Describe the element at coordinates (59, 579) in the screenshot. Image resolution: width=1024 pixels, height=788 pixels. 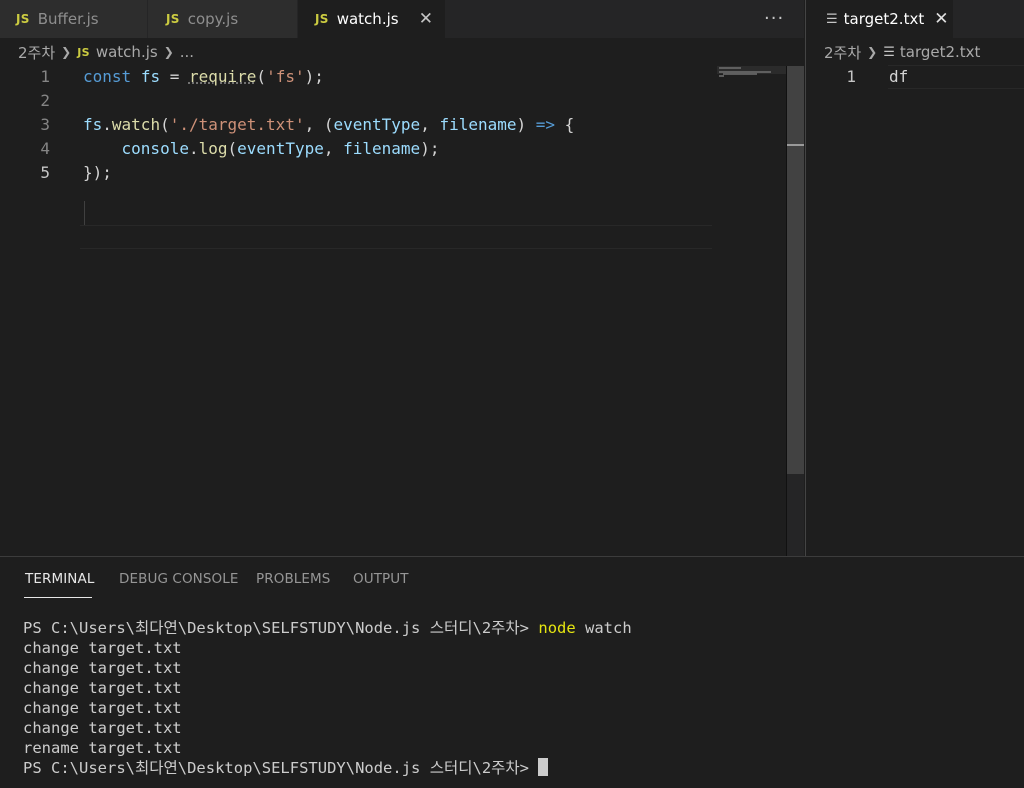
I see `tab-terminal: TERMINAL` at that location.